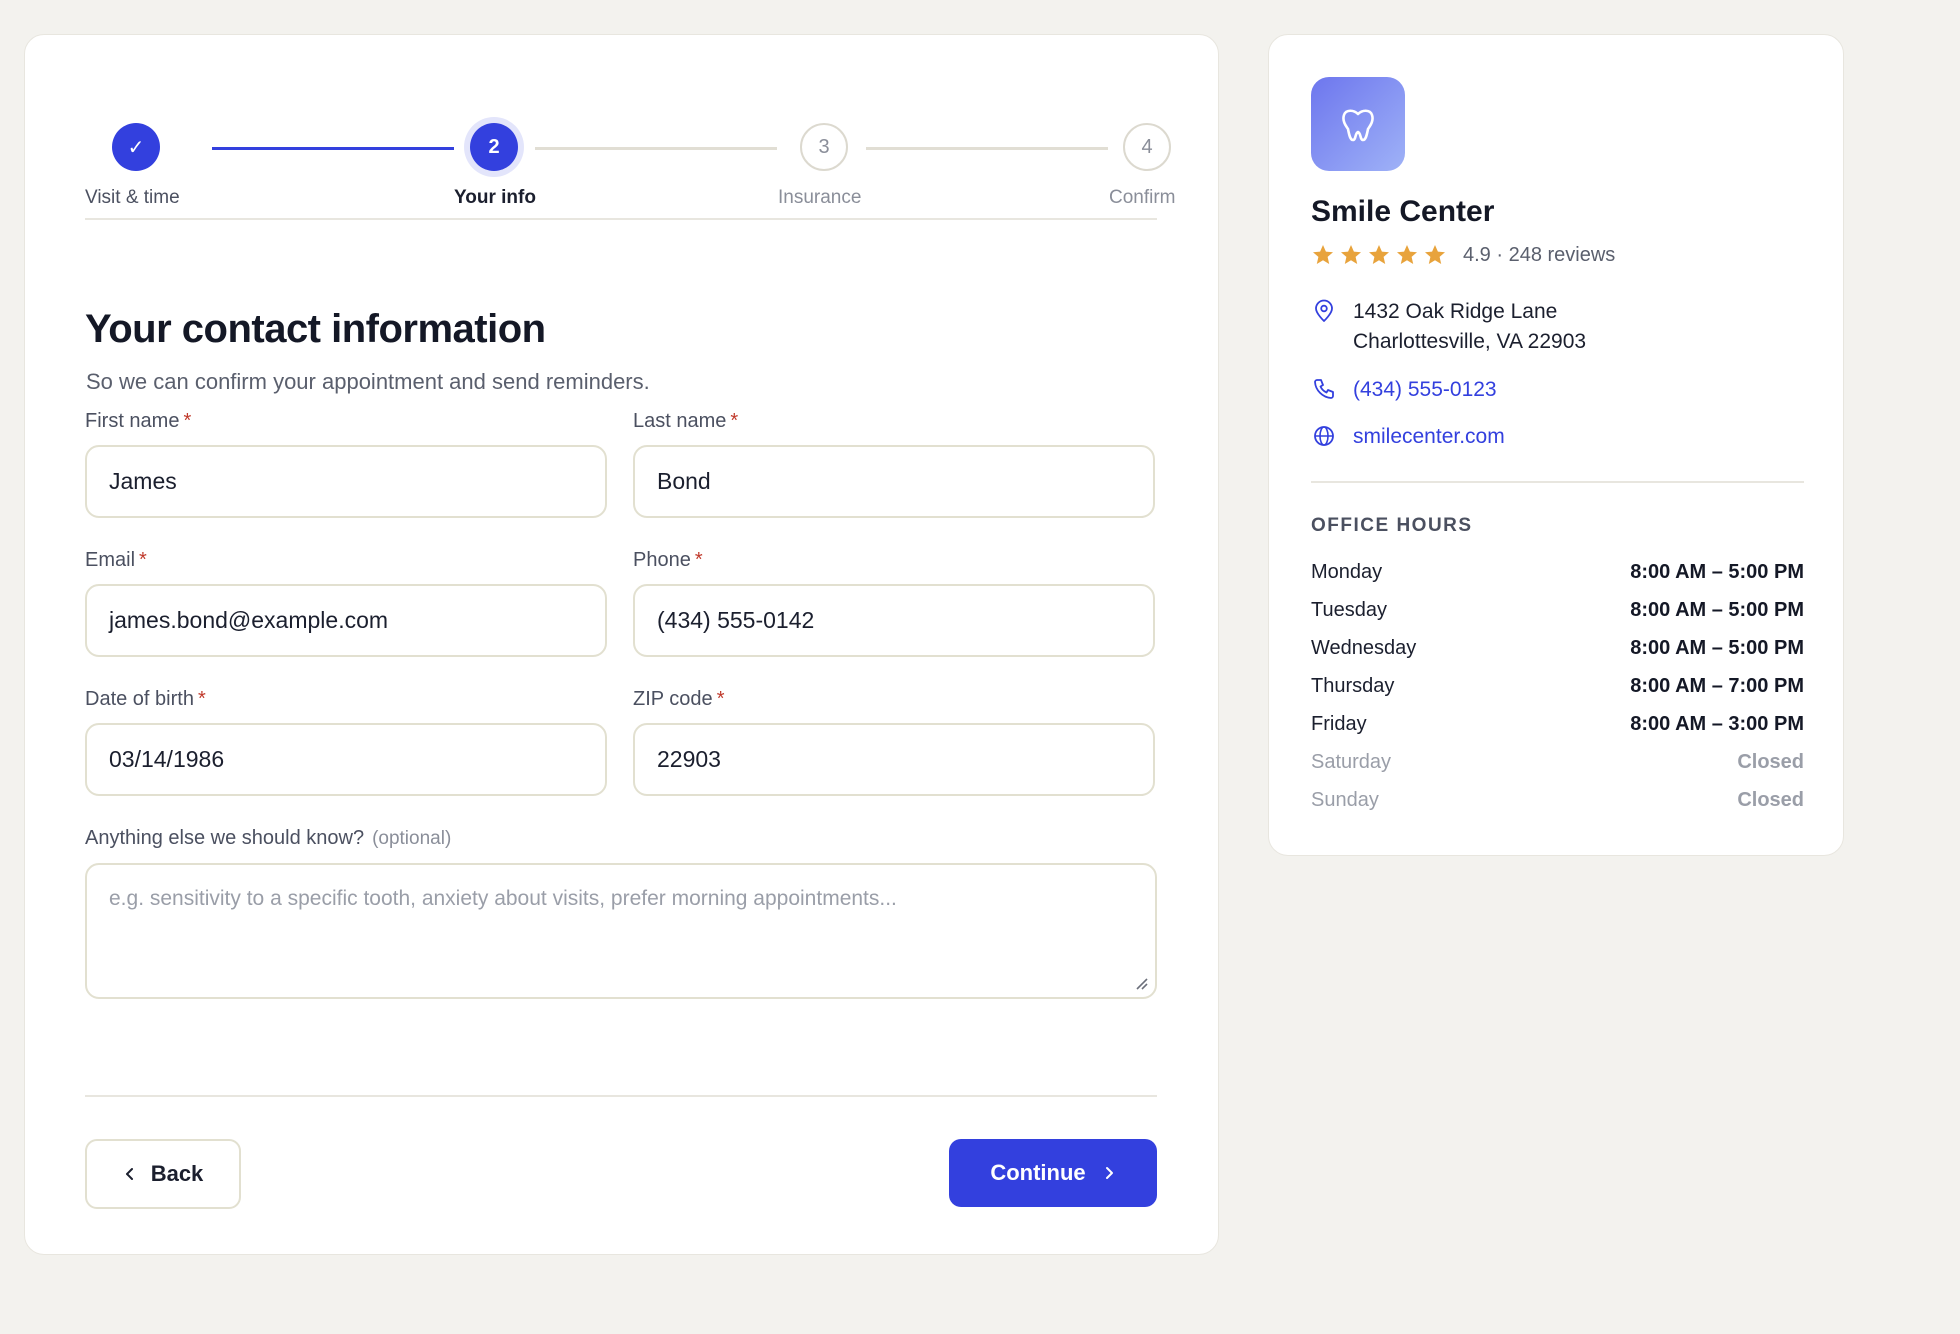  Describe the element at coordinates (1349, 609) in the screenshot. I see `hours-day: Tuesday` at that location.